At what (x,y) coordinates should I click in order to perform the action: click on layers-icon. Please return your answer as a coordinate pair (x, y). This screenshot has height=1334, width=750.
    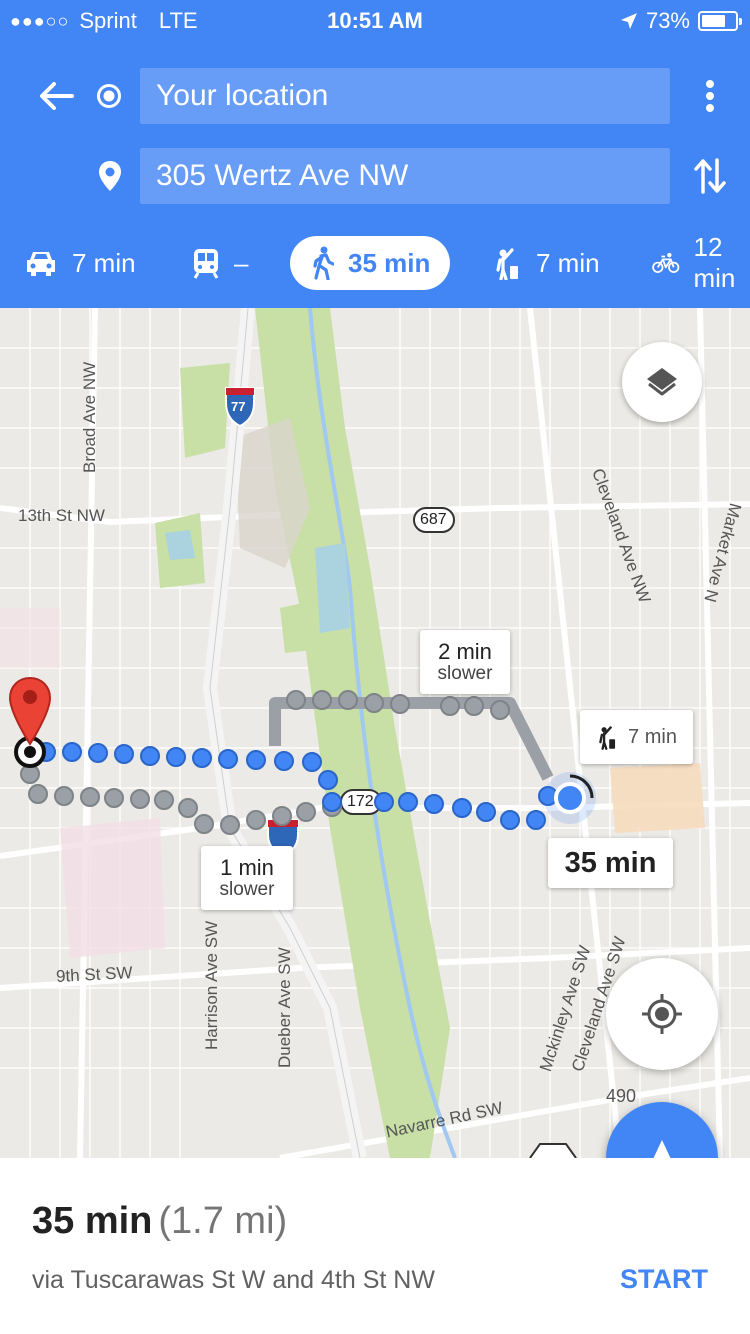
    Looking at the image, I should click on (662, 382).